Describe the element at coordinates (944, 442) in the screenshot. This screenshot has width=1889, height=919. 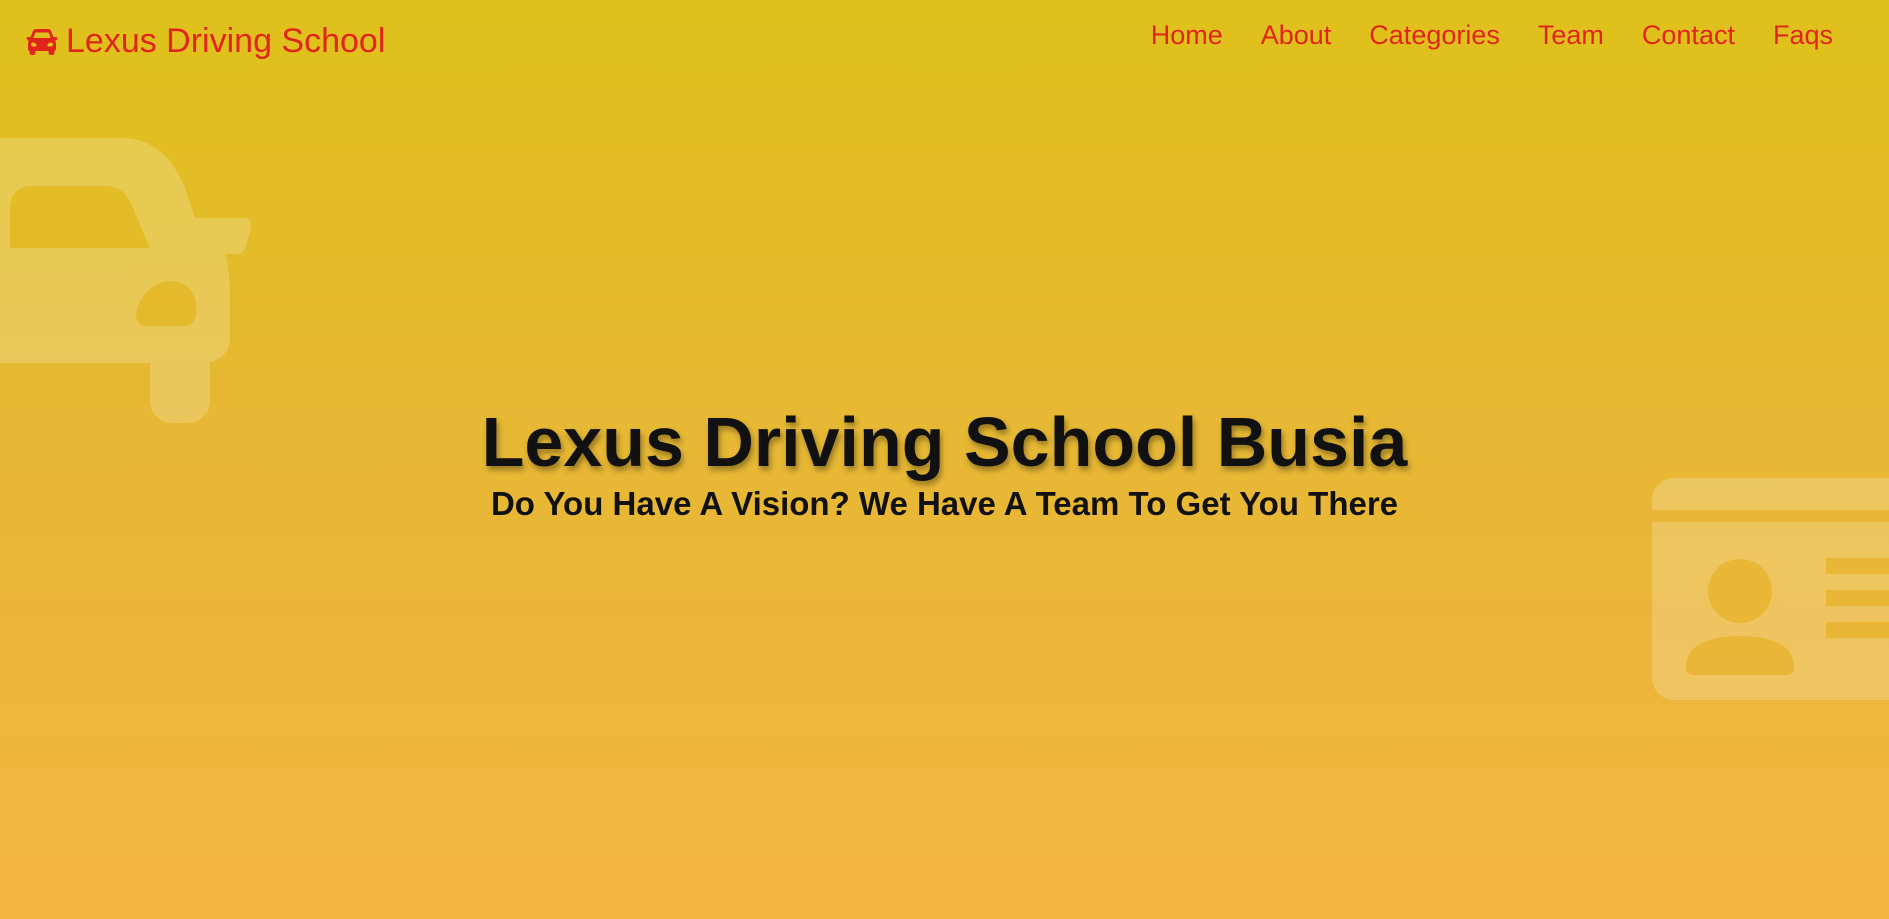
I see `hero-title: Lexus Driving School Busia` at that location.